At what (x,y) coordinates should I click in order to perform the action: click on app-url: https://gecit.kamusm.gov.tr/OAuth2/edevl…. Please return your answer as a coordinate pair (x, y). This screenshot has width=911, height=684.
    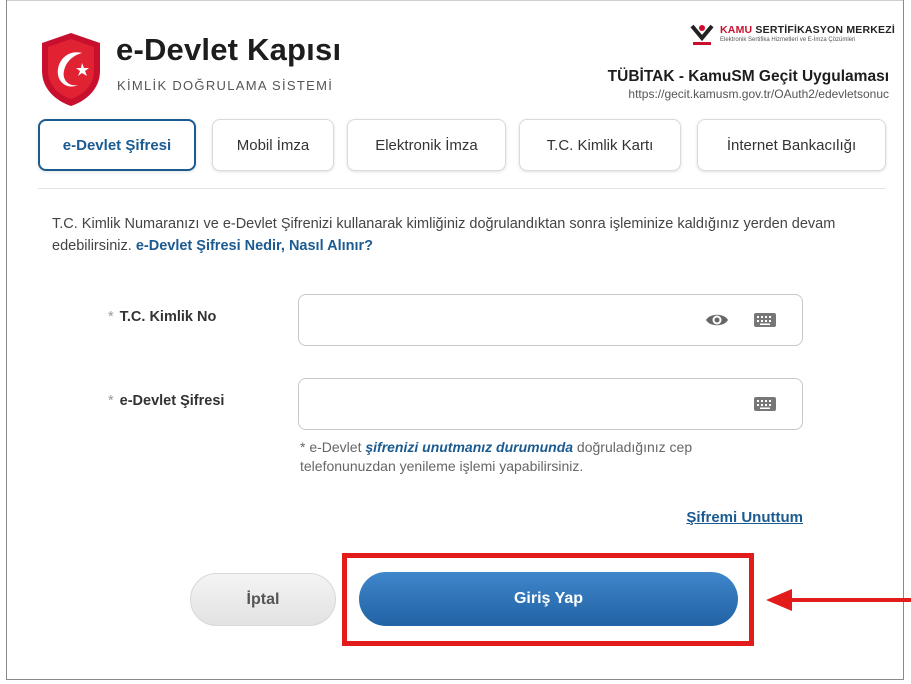
    Looking at the image, I should click on (758, 94).